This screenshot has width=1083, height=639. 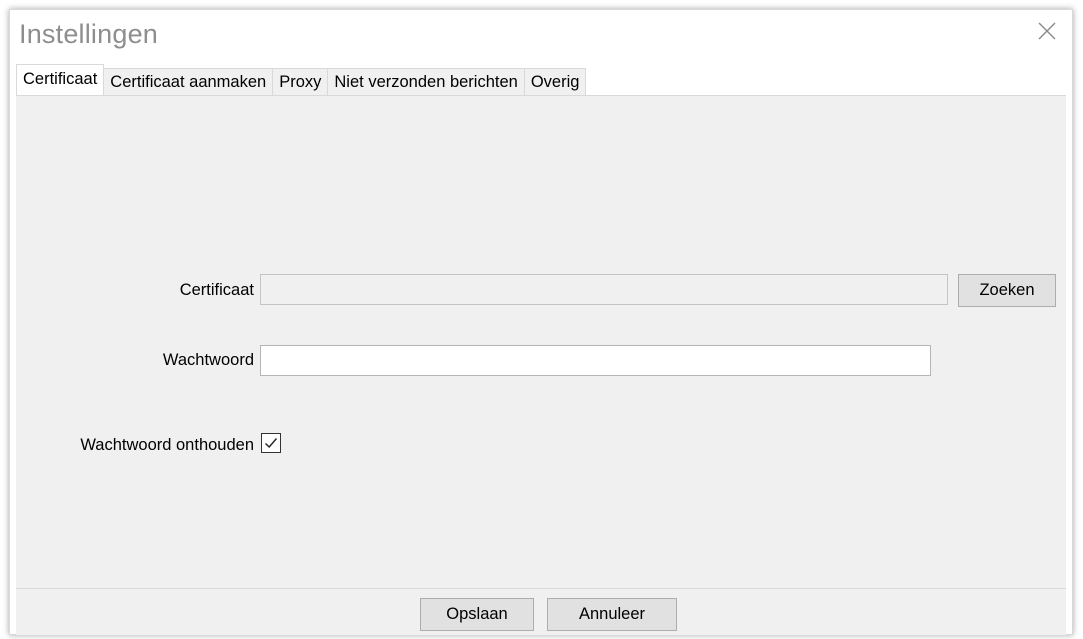 I want to click on password-label: Wachtwoord, so click(x=208, y=360).